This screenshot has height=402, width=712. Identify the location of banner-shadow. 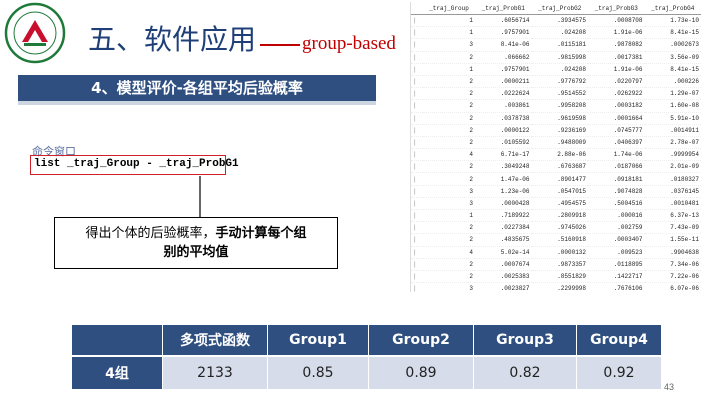
(197, 103).